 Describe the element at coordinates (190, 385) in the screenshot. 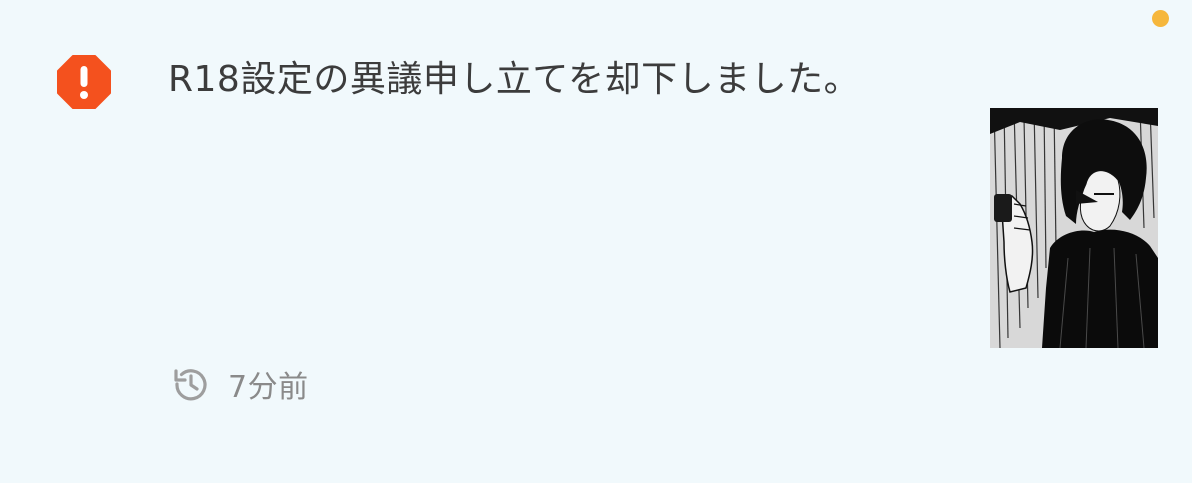

I see `history-clock-icon` at that location.